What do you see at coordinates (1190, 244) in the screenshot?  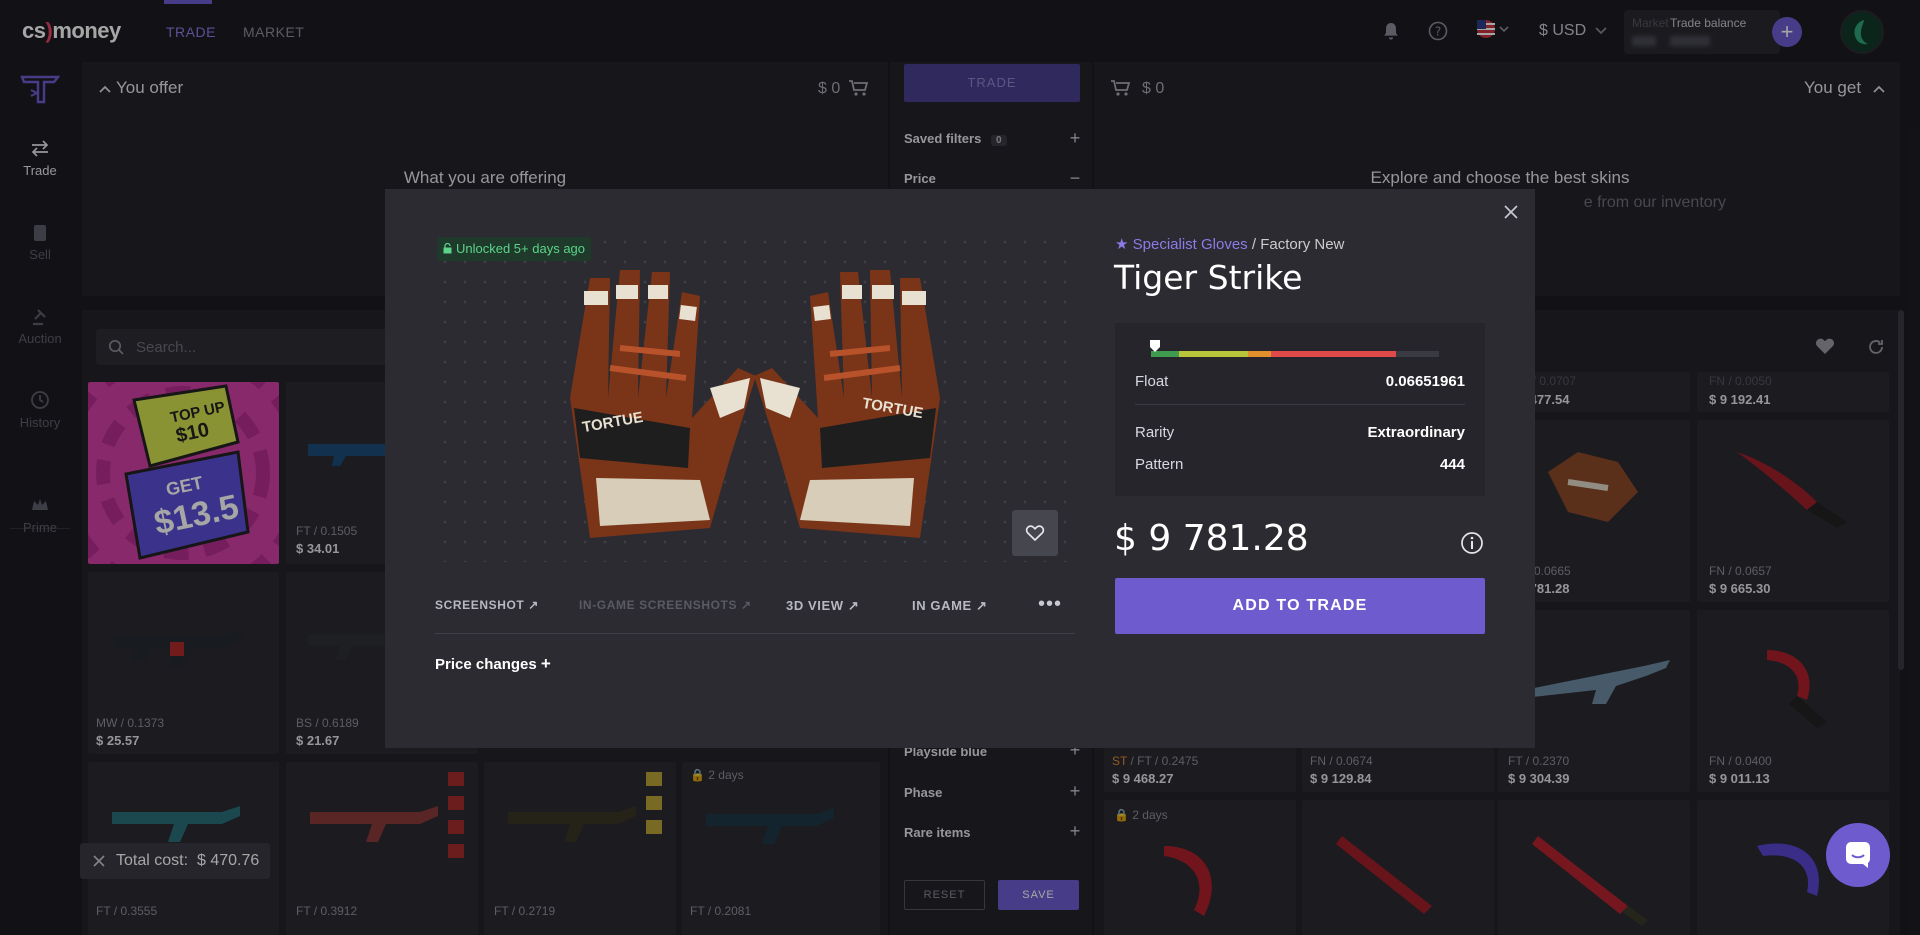 I see `item-type-link: Specialist Gloves` at bounding box center [1190, 244].